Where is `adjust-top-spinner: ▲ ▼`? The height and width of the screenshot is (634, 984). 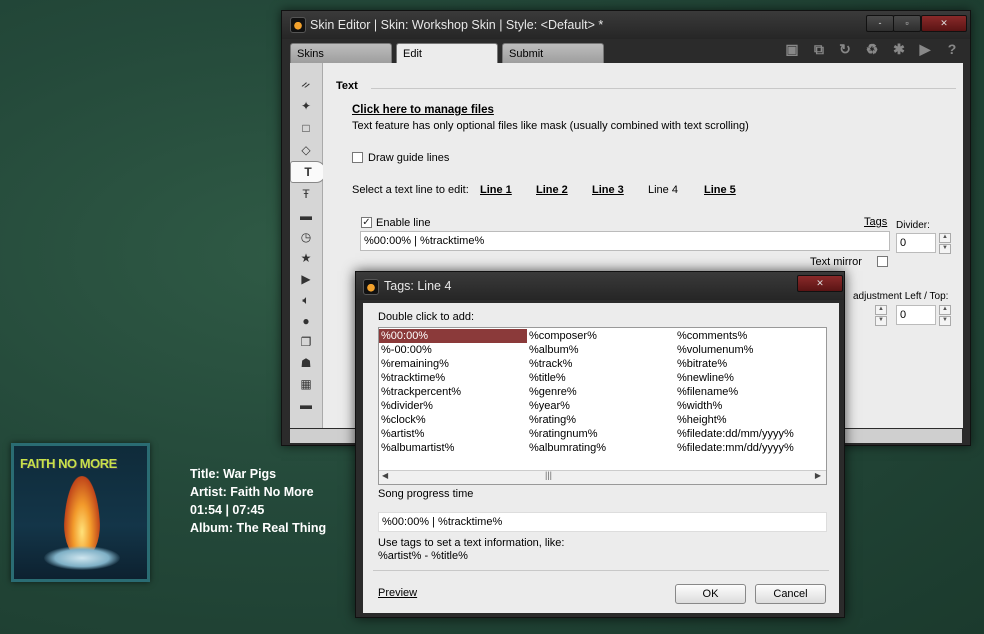
adjust-top-spinner: ▲ ▼ is located at coordinates (945, 315).